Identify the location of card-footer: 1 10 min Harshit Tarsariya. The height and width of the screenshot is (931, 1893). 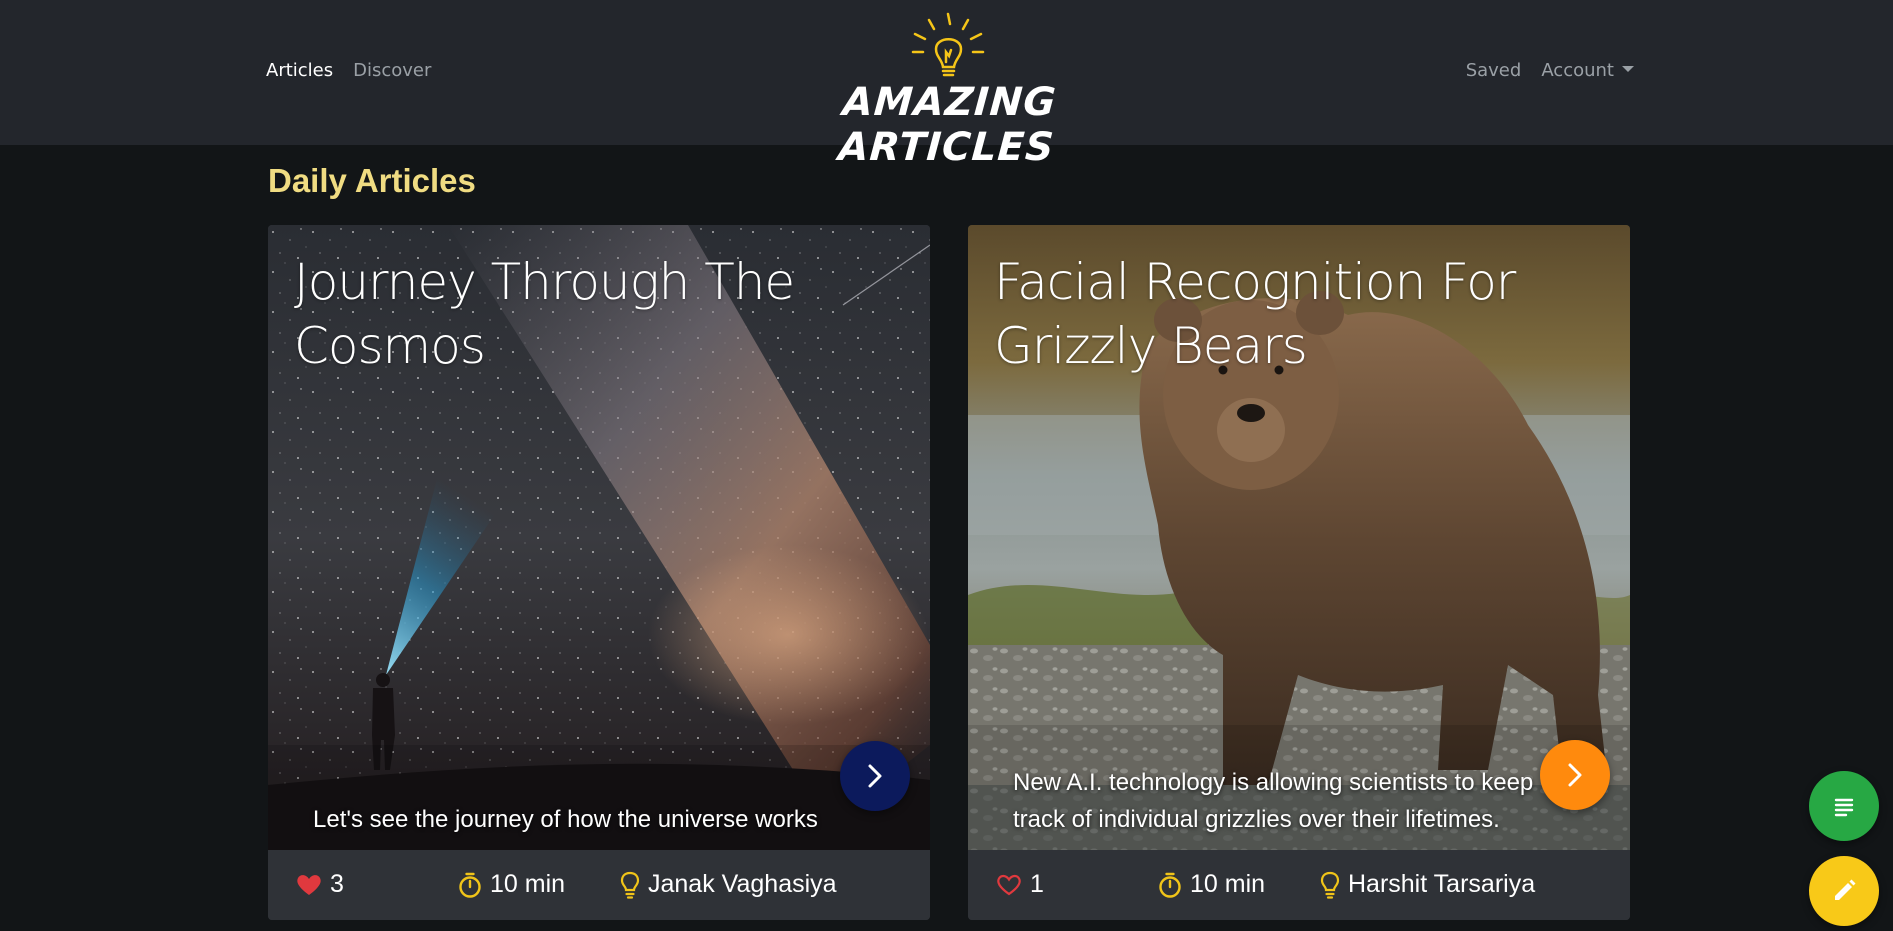
(1299, 885).